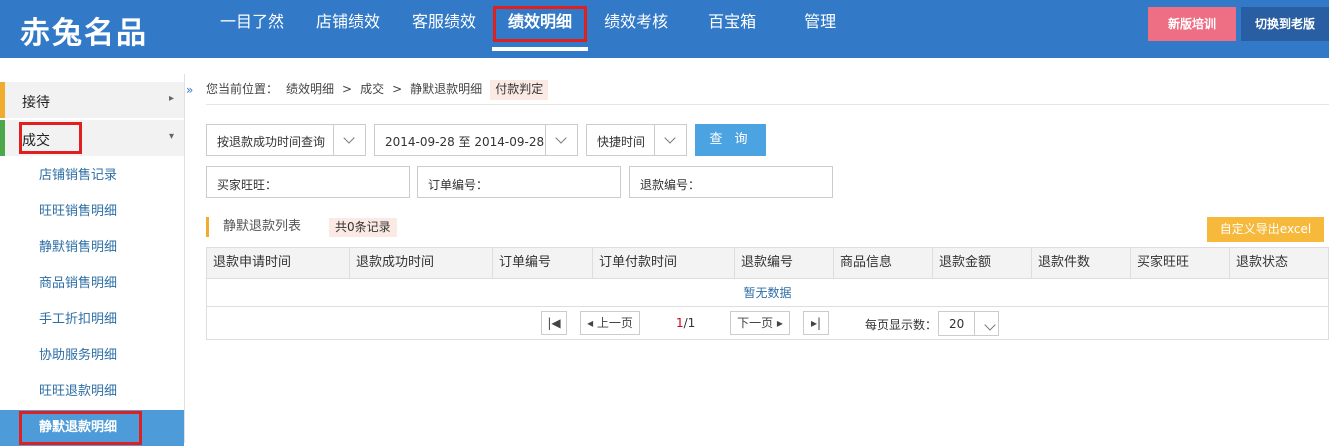 The width and height of the screenshot is (1329, 446). What do you see at coordinates (1192, 24) in the screenshot?
I see `new-training-button: 新版培训` at bounding box center [1192, 24].